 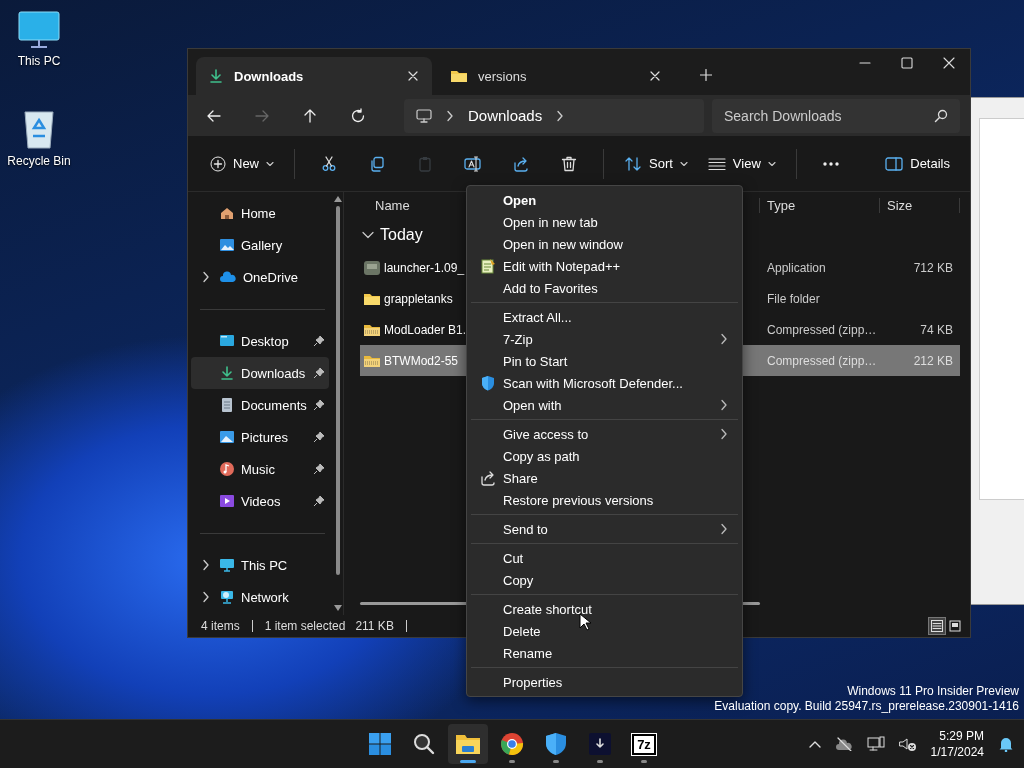 I want to click on file-name: launcher-1.09_, so click(x=424, y=267).